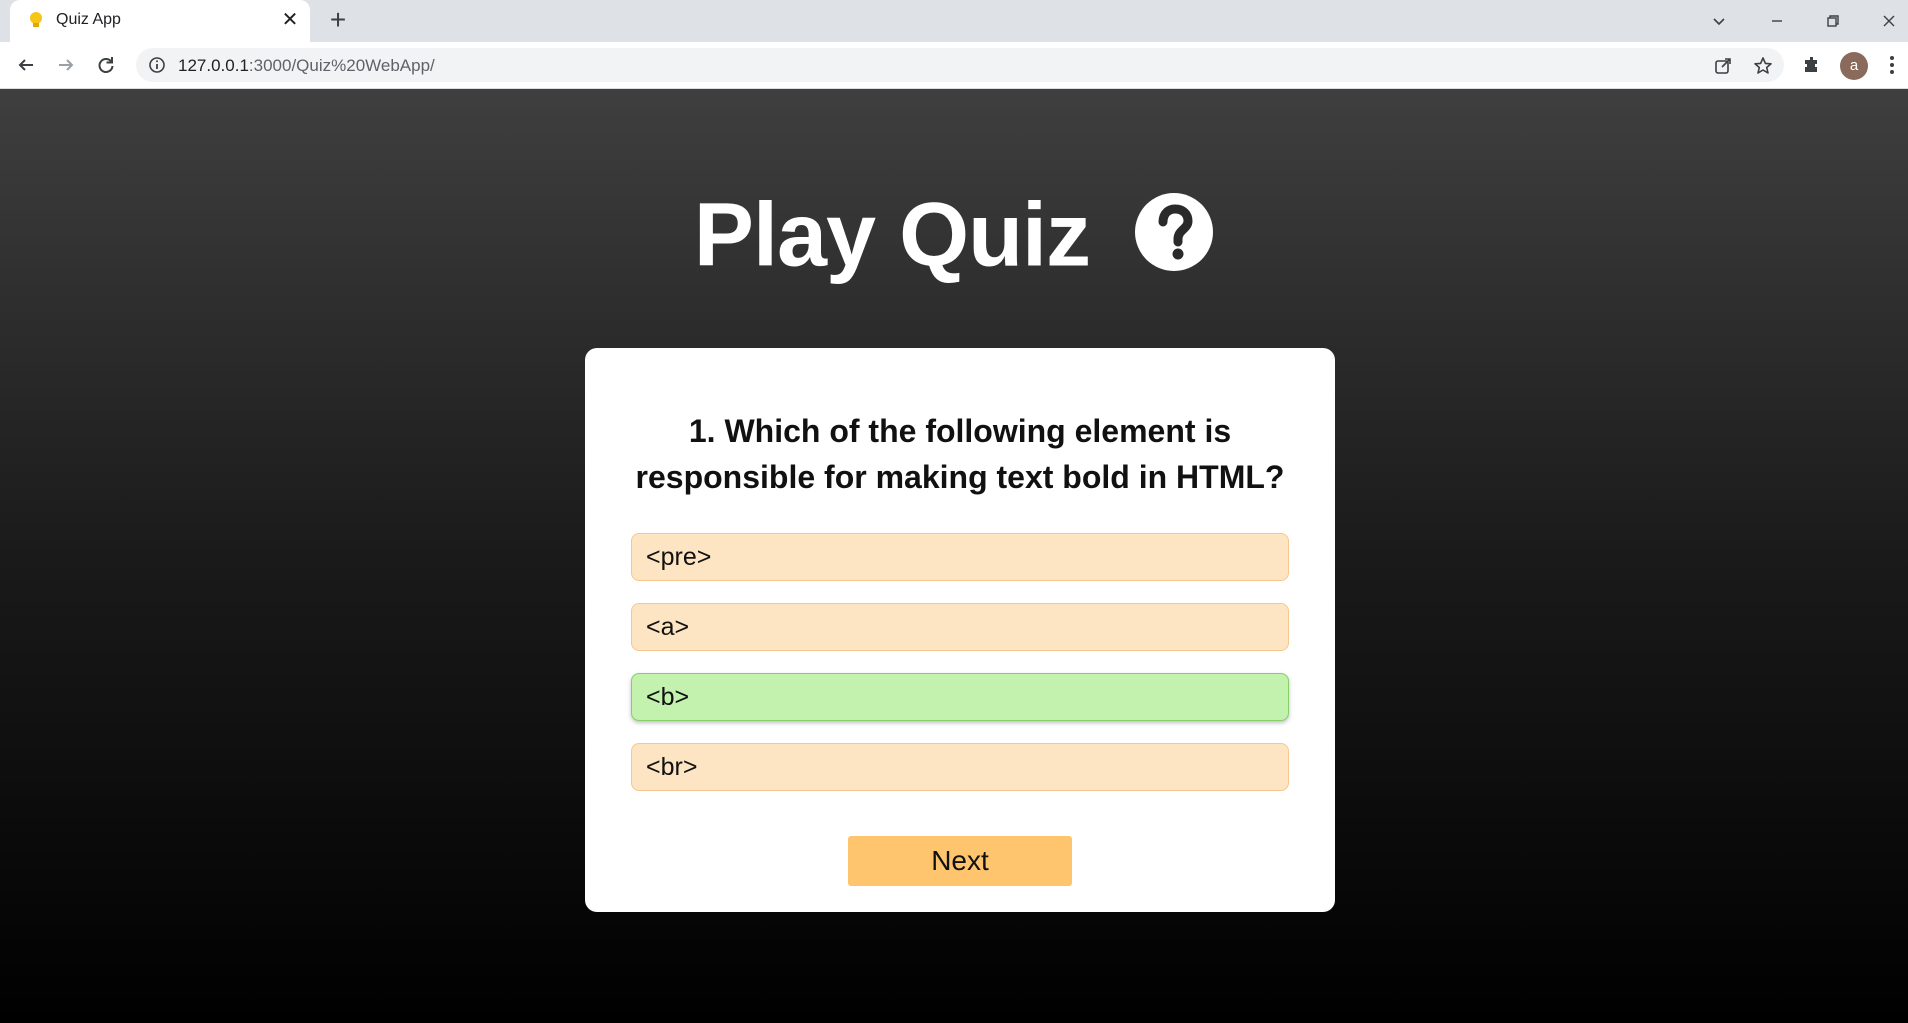 The width and height of the screenshot is (1908, 1023). Describe the element at coordinates (36, 19) in the screenshot. I see `bulb-favicon-icon` at that location.